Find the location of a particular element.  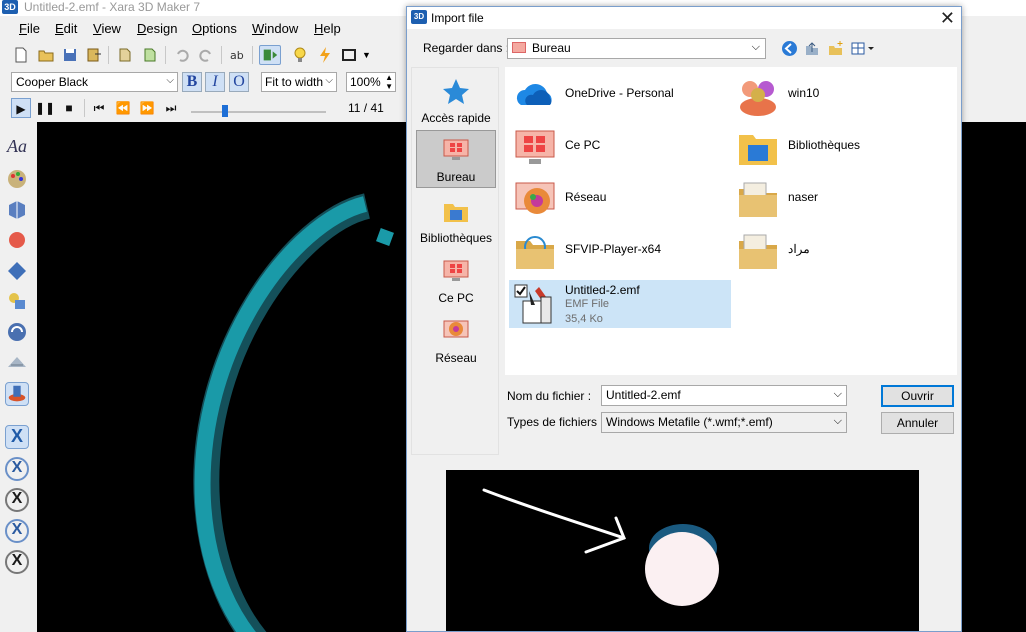

zoom-percent-input: 100% ▲ ▼ is located at coordinates (371, 82).